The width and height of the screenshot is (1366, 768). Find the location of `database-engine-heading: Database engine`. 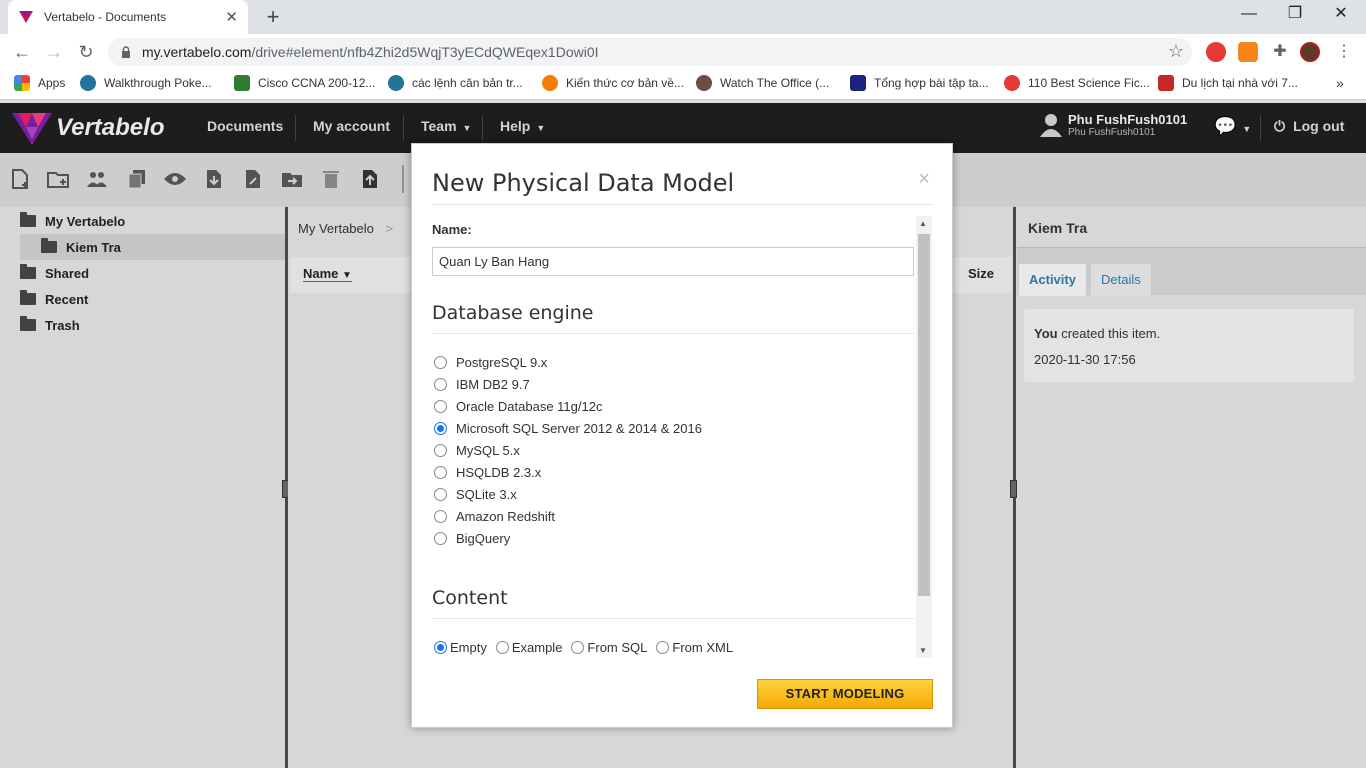

database-engine-heading: Database engine is located at coordinates (513, 313).